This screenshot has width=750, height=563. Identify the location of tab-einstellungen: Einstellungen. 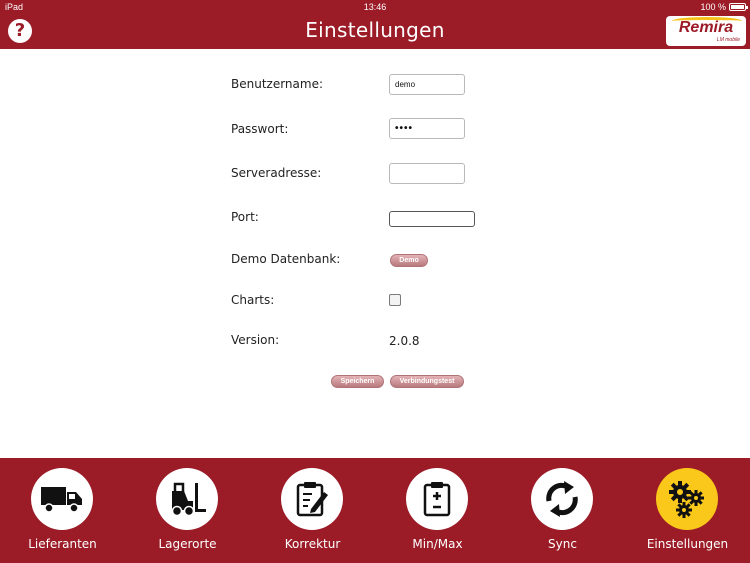
(687, 510).